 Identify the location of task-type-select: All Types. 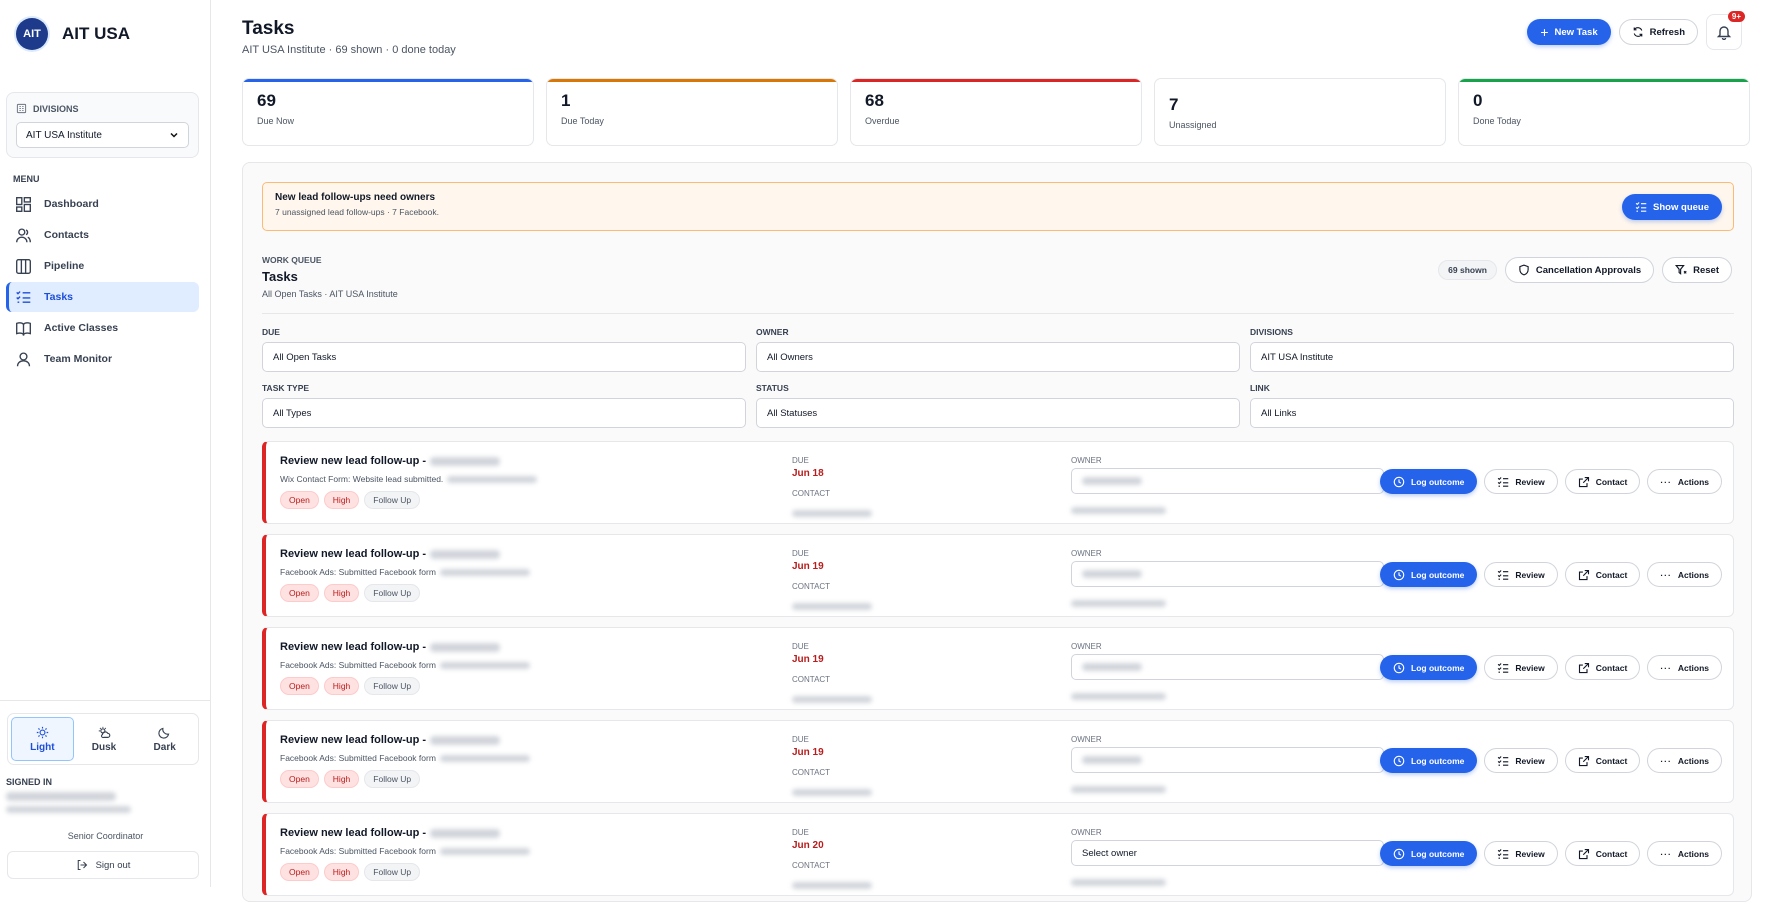
(504, 413).